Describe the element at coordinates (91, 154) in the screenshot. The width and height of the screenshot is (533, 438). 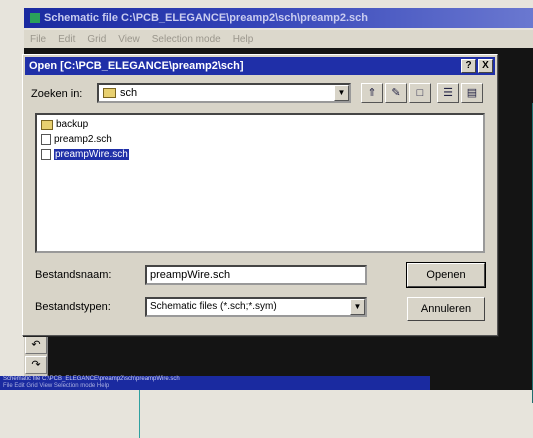
I see `file-name: preampWire.sch` at that location.